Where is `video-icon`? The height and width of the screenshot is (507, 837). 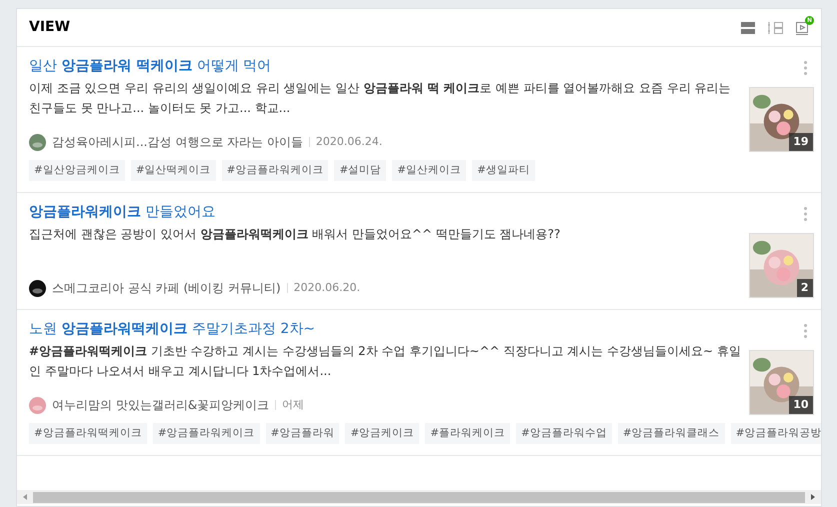
video-icon is located at coordinates (802, 27).